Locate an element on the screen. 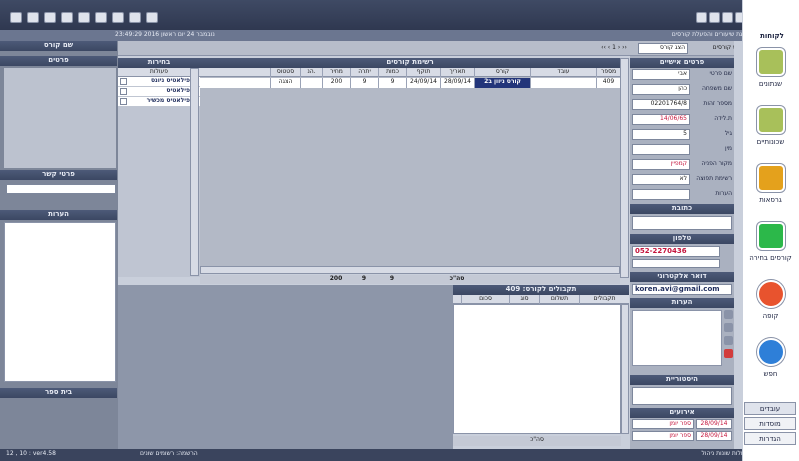 The height and width of the screenshot is (461, 799). grid-icon is located at coordinates (728, 340).